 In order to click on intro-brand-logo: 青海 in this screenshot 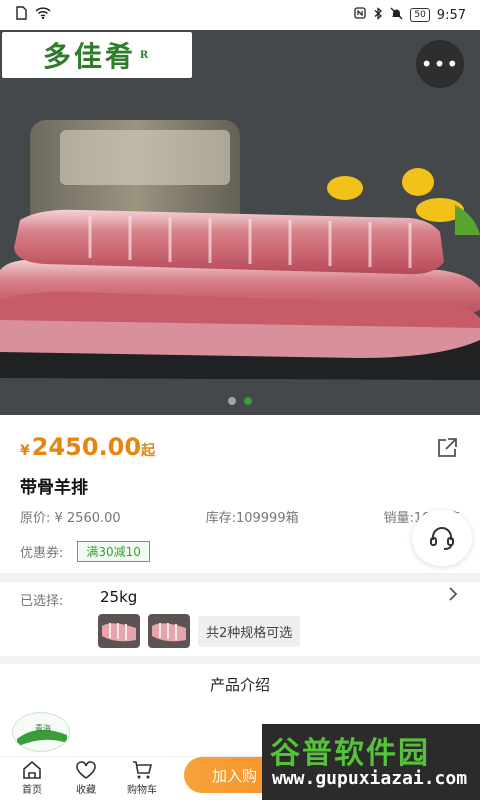, I will do `click(41, 732)`.